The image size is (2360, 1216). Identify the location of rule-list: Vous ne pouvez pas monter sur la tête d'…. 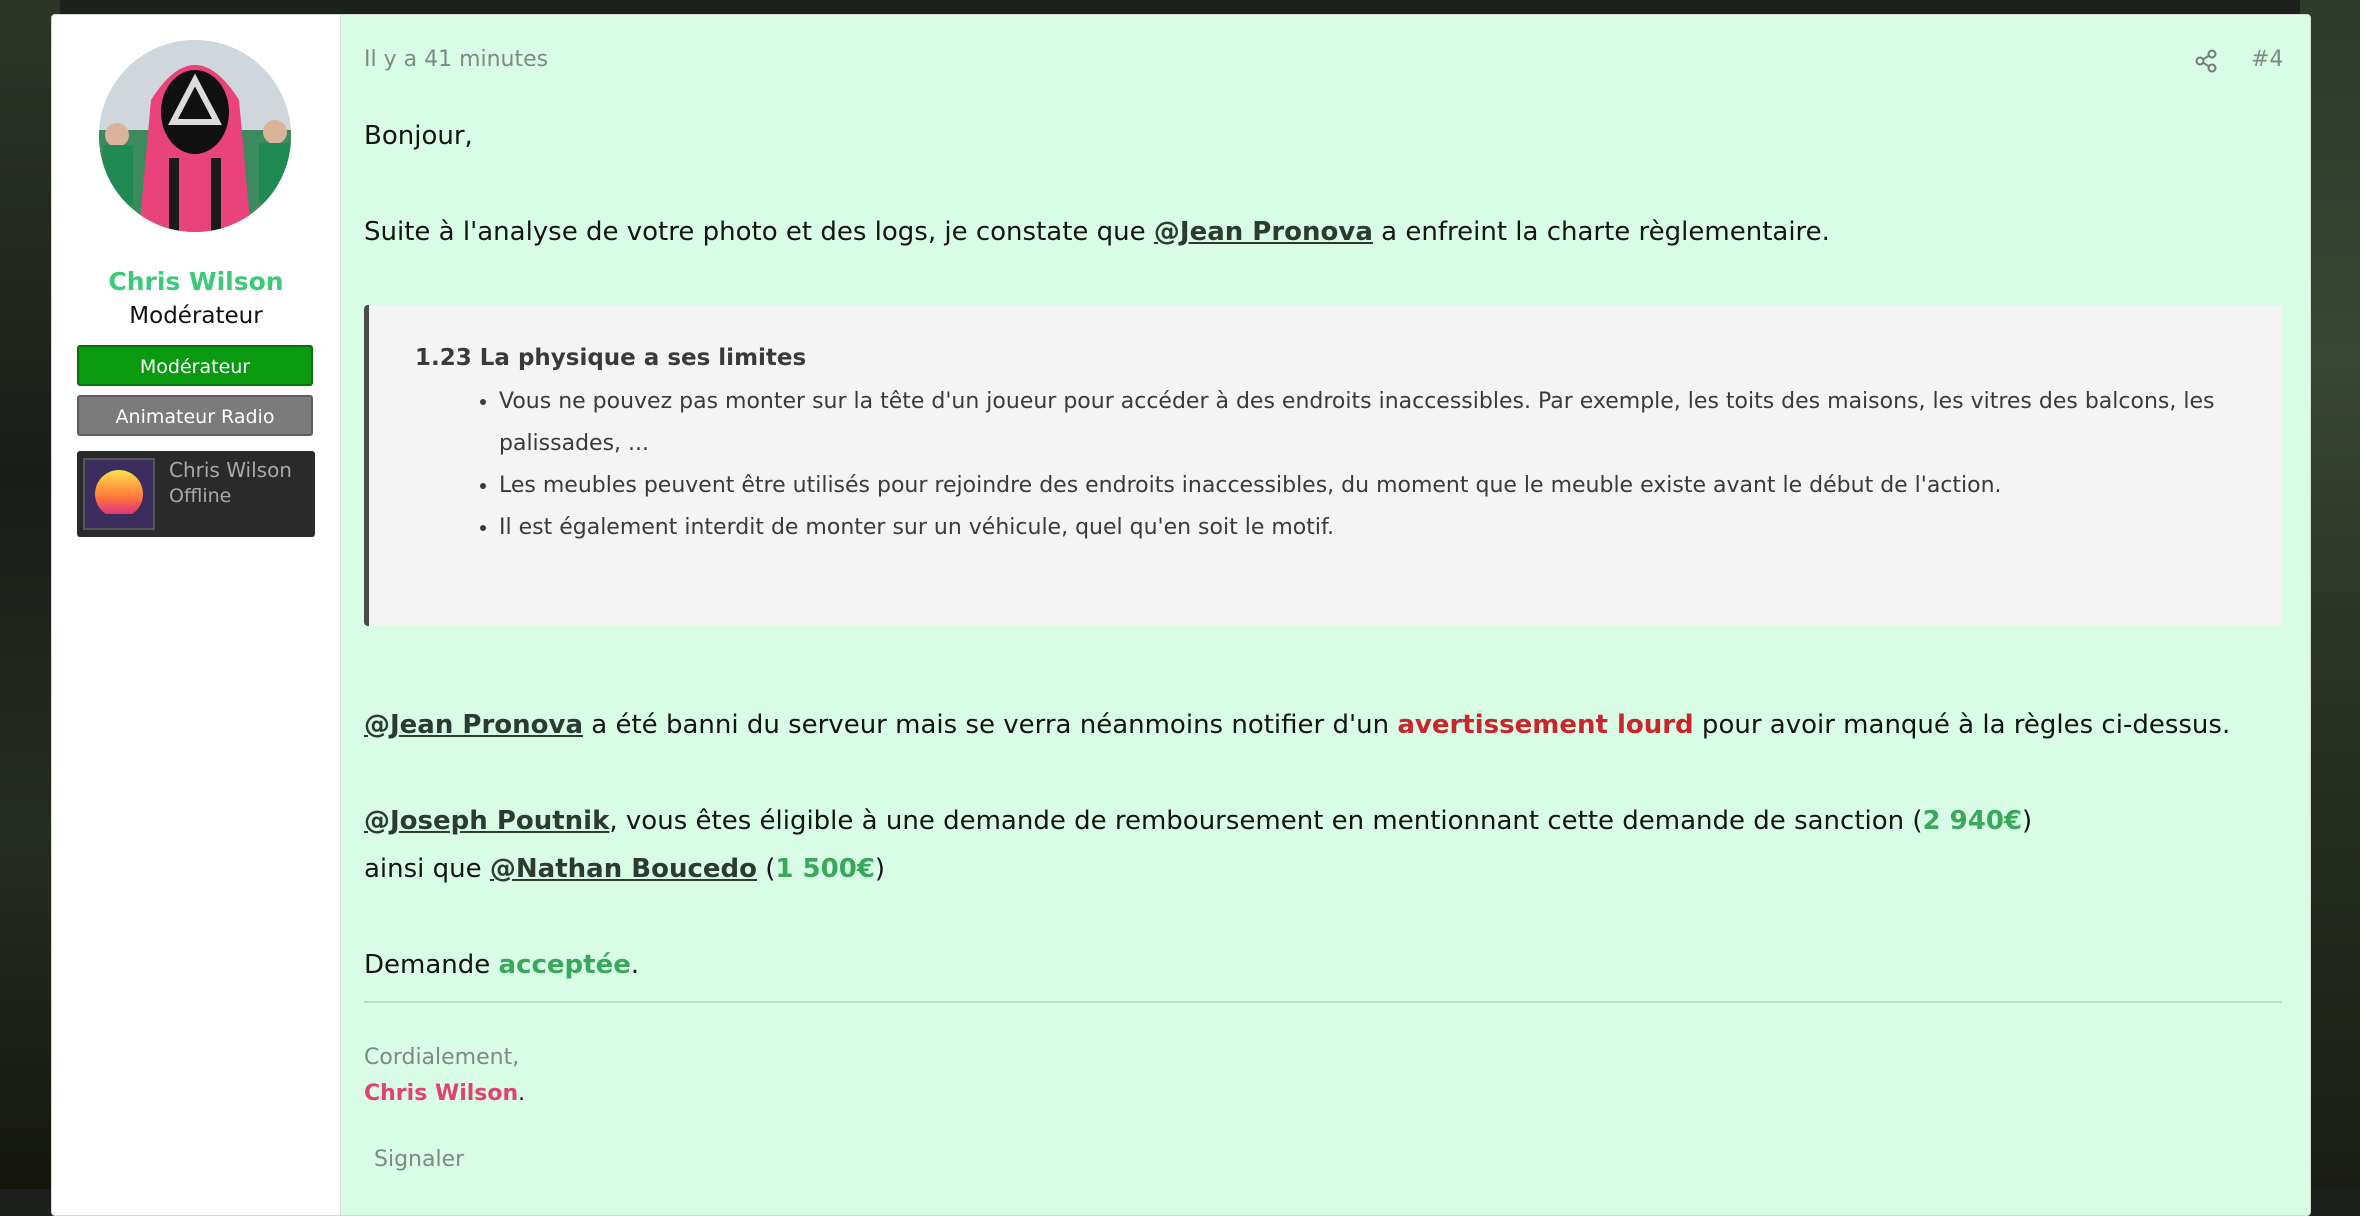
(1346, 465).